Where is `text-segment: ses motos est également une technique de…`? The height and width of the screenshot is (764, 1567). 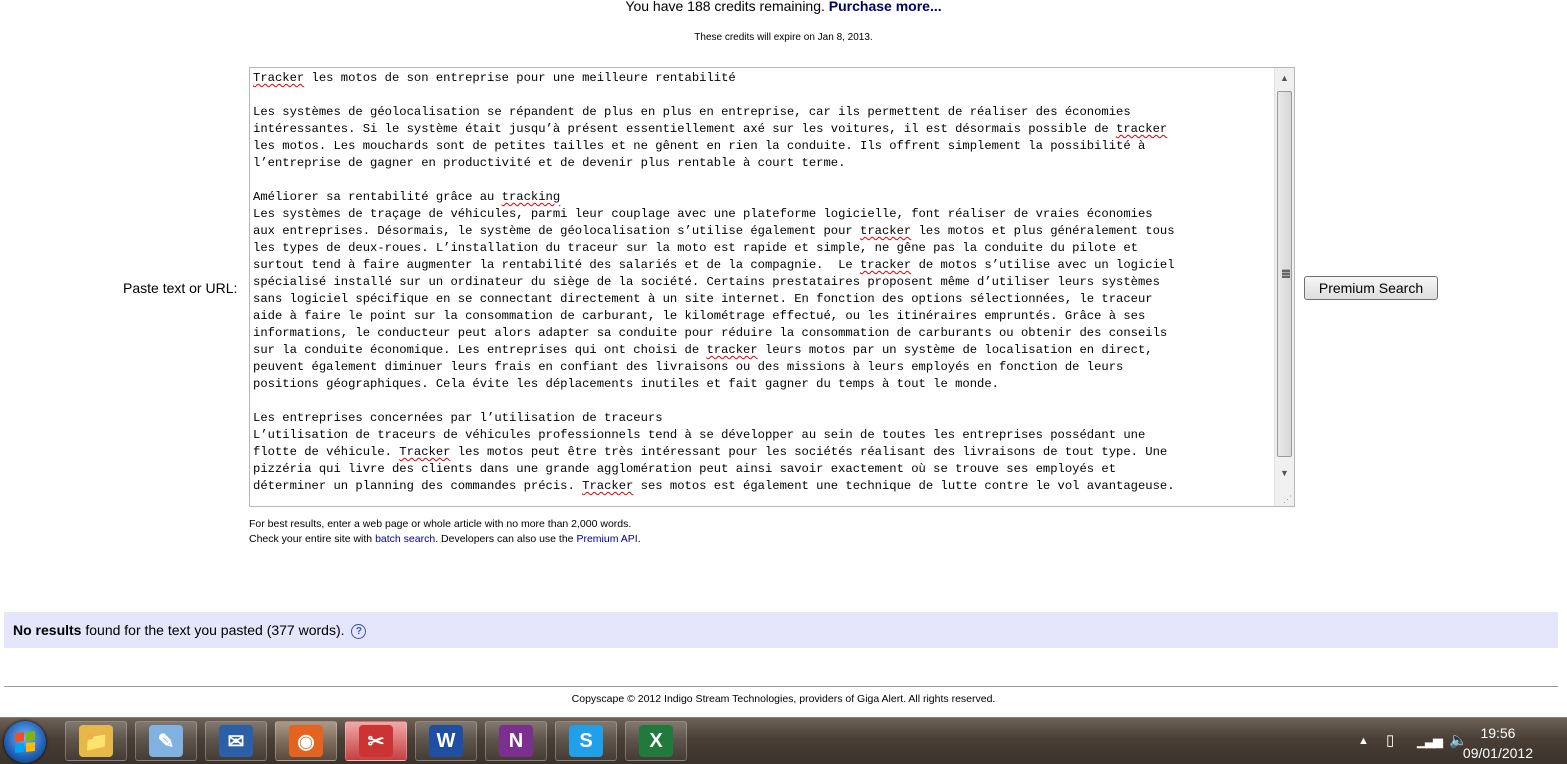 text-segment: ses motos est également une technique de… is located at coordinates (904, 486).